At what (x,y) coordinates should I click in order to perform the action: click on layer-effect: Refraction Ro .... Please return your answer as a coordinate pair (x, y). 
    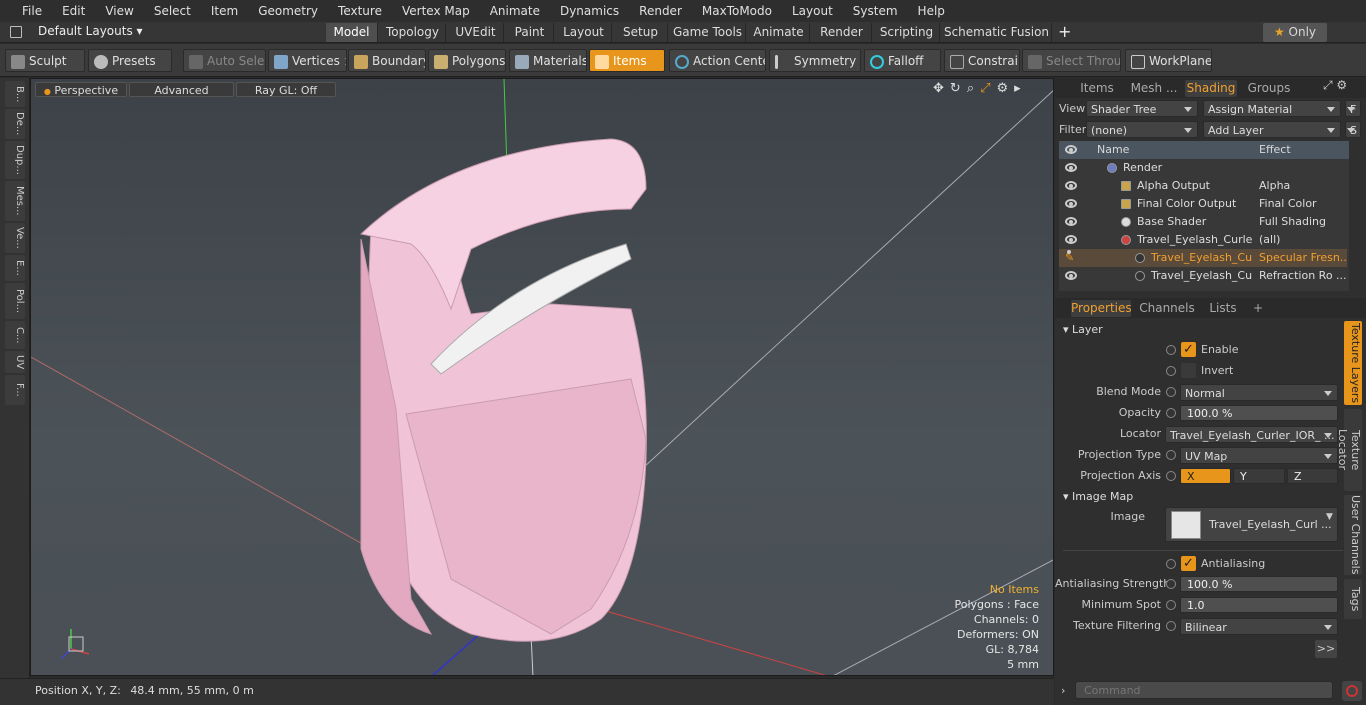
    Looking at the image, I should click on (1303, 276).